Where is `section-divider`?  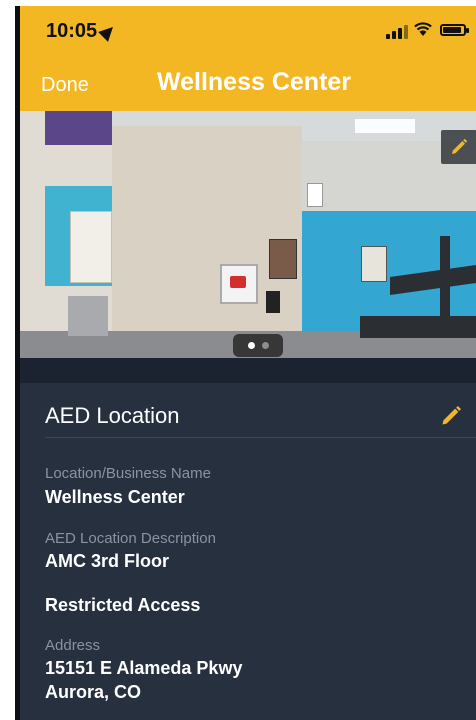 section-divider is located at coordinates (260, 437).